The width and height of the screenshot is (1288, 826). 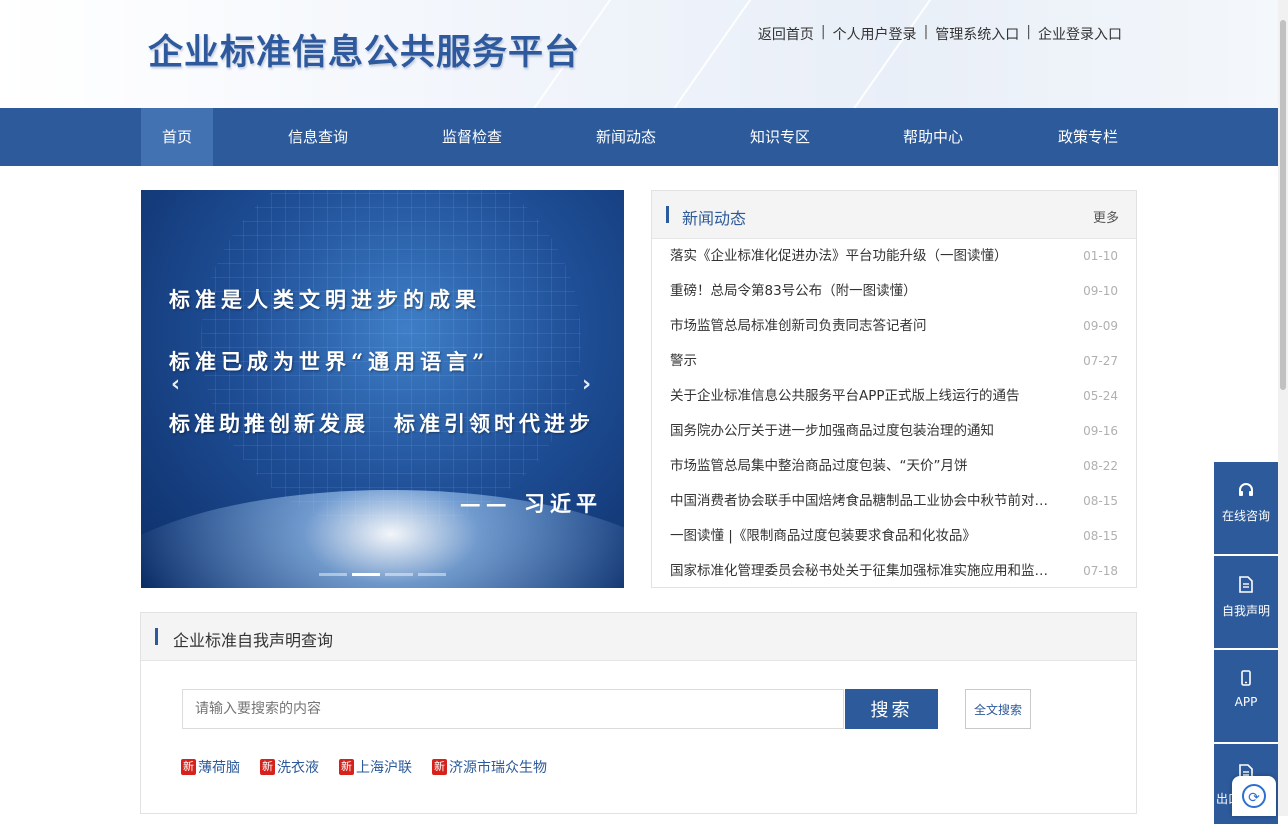 What do you see at coordinates (1246, 702) in the screenshot?
I see `float-item-label: APP` at bounding box center [1246, 702].